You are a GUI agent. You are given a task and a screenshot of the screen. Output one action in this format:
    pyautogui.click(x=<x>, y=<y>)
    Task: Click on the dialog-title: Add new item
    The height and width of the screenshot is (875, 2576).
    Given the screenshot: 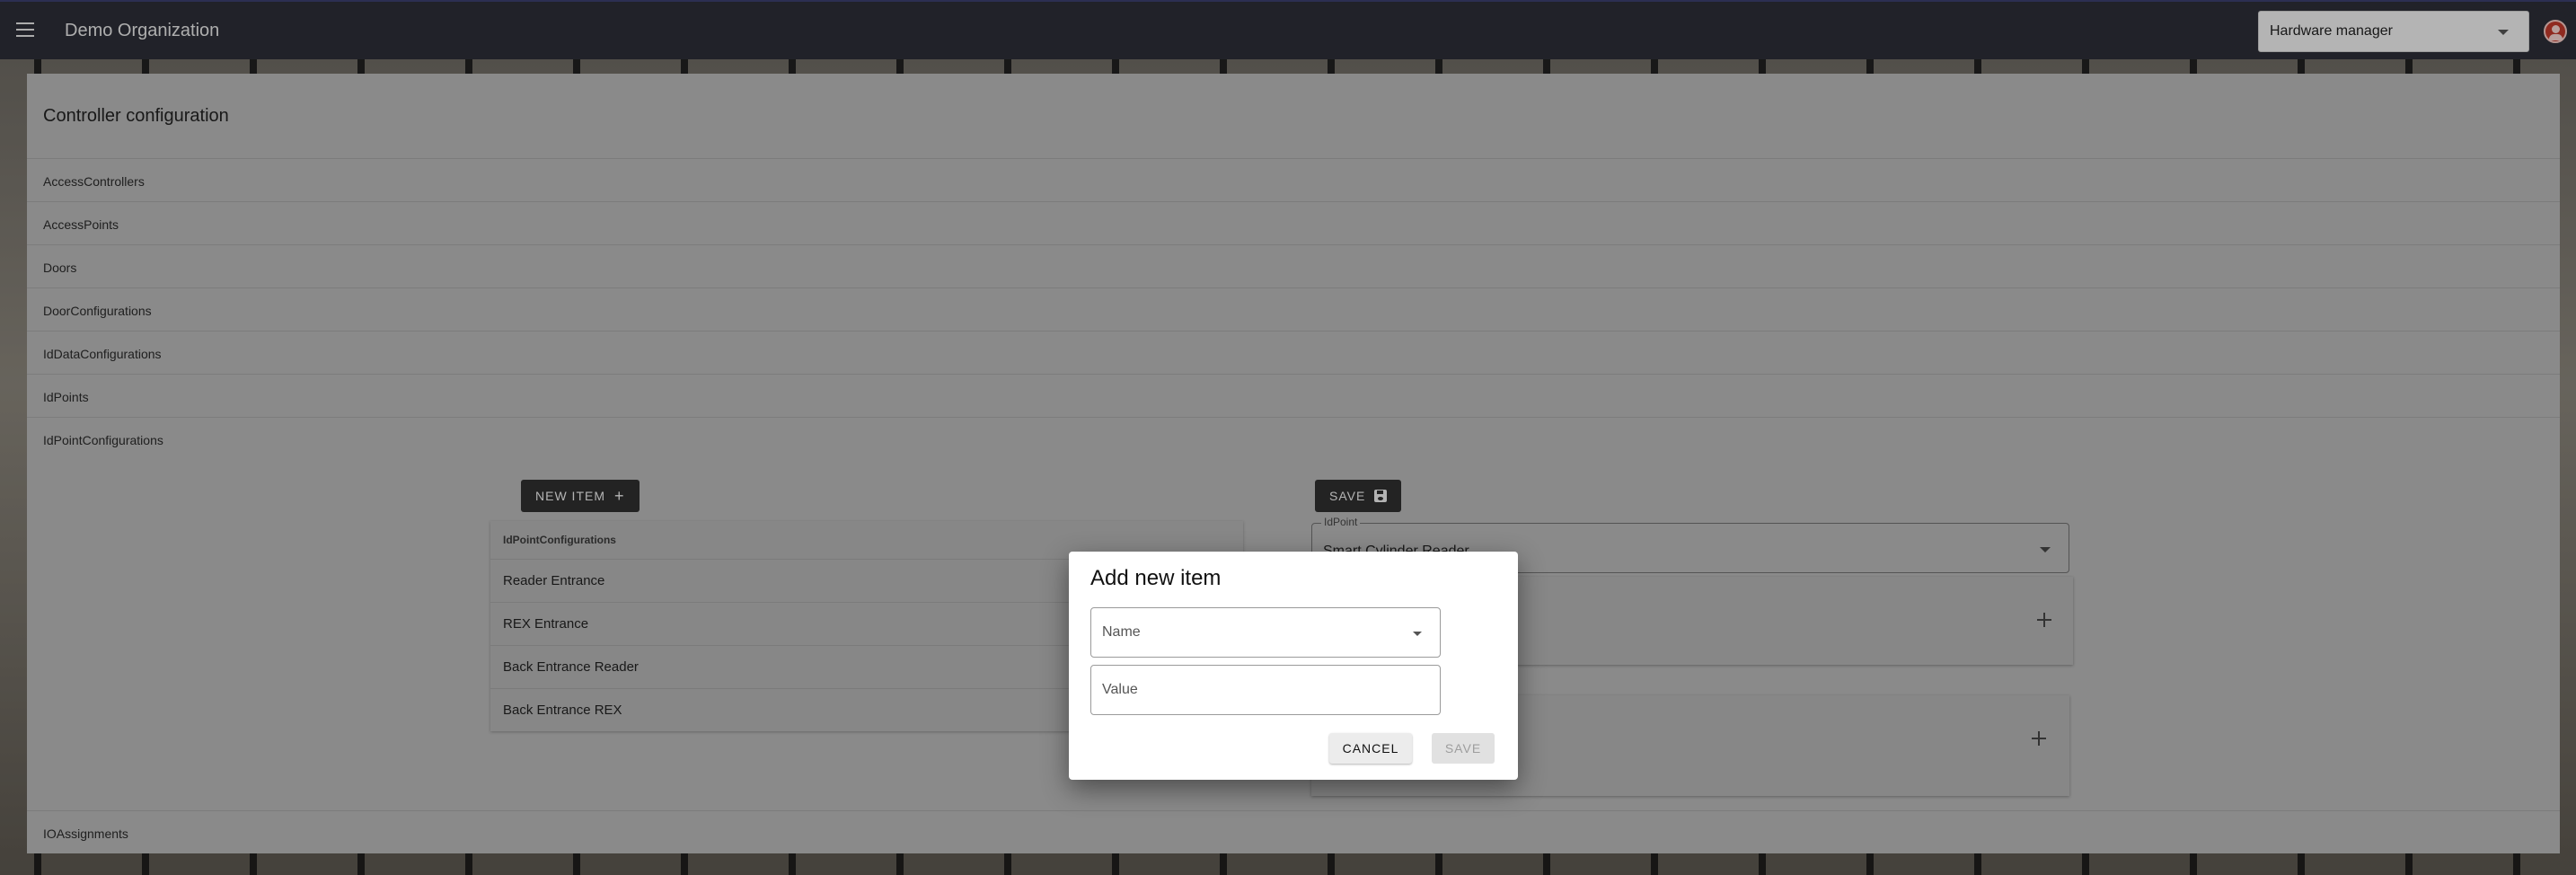 What is the action you would take?
    pyautogui.click(x=1156, y=578)
    